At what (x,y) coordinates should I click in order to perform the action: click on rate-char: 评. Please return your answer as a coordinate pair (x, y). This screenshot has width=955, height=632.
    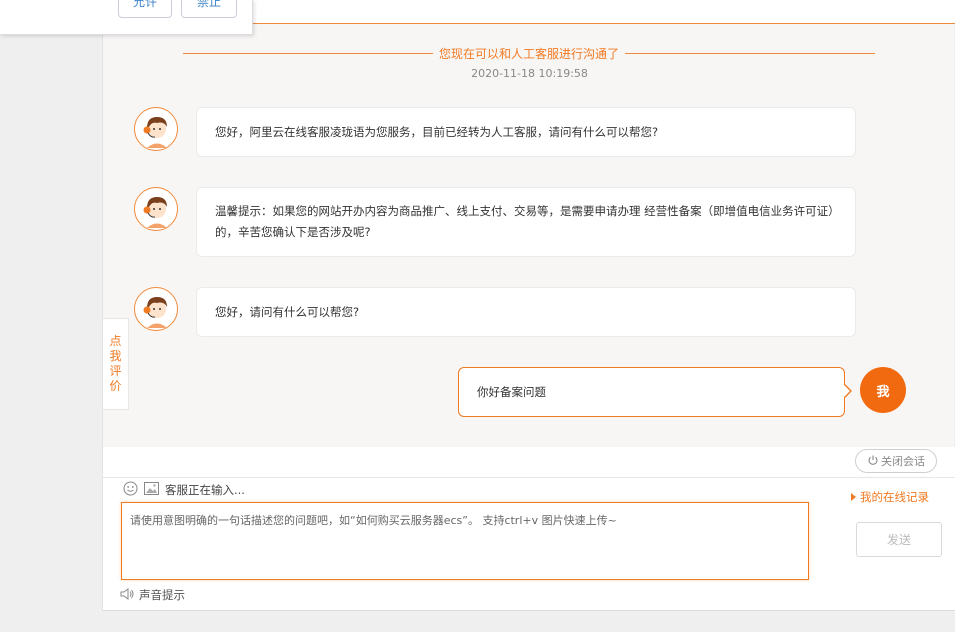
    Looking at the image, I should click on (115, 371).